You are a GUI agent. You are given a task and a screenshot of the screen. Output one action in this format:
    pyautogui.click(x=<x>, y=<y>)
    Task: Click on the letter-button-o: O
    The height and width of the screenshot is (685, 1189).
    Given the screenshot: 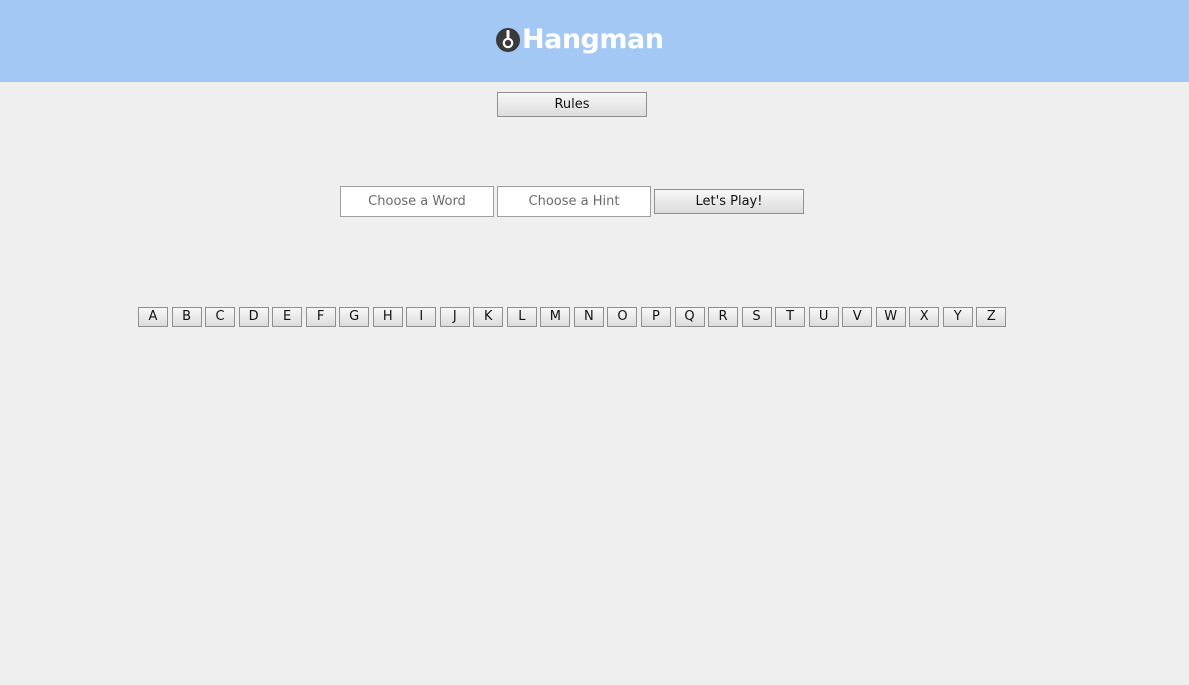 What is the action you would take?
    pyautogui.click(x=622, y=317)
    